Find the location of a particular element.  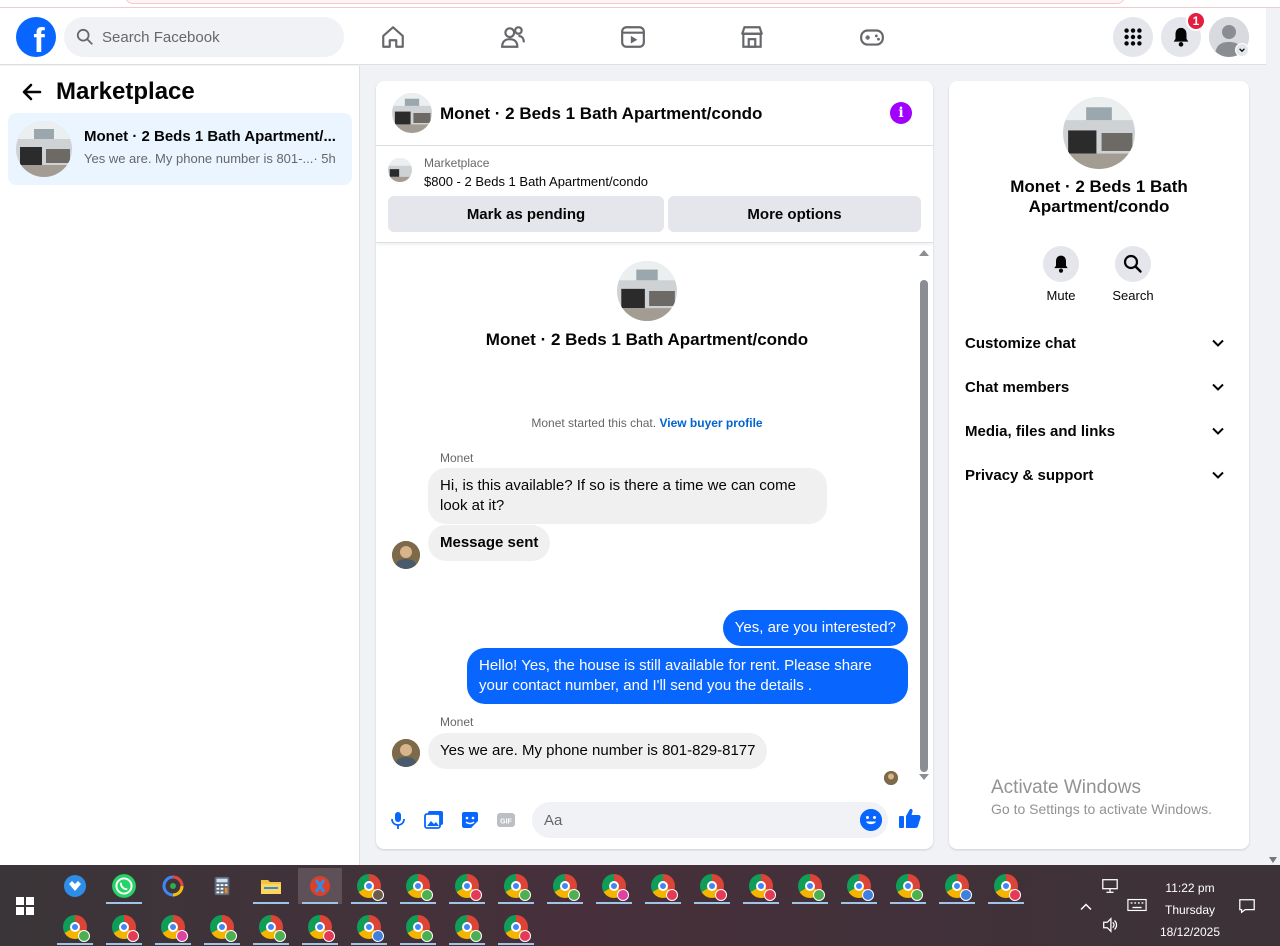

whatsapp-icon is located at coordinates (124, 886).